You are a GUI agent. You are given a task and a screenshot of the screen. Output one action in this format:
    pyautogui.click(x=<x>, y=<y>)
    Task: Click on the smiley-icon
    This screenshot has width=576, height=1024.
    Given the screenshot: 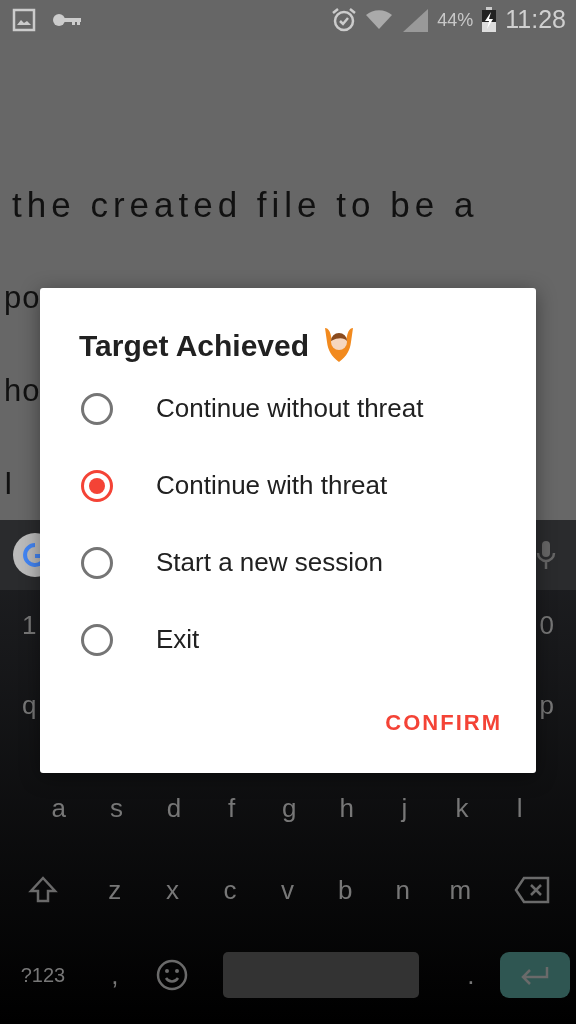 What is the action you would take?
    pyautogui.click(x=172, y=975)
    